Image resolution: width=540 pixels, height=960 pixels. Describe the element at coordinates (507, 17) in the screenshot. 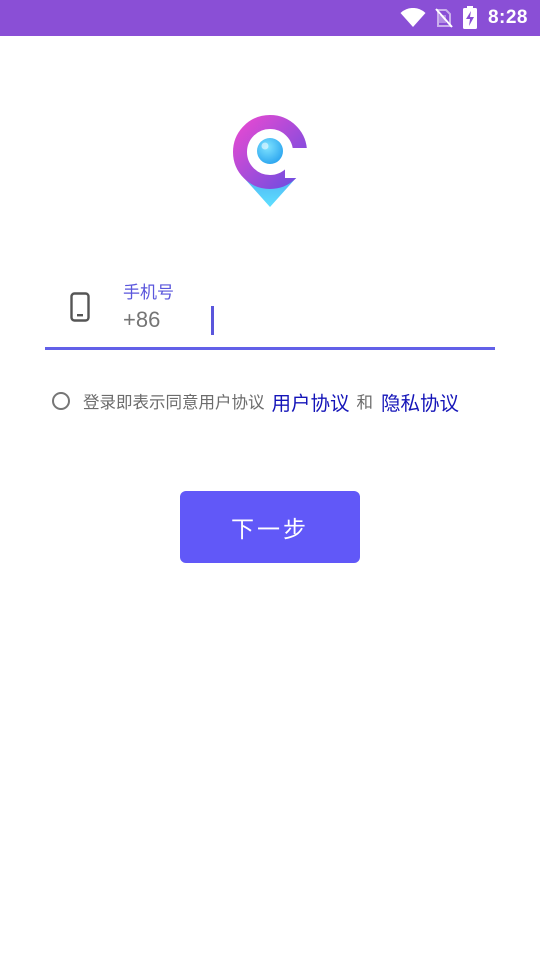

I see `status-time: 8:28` at that location.